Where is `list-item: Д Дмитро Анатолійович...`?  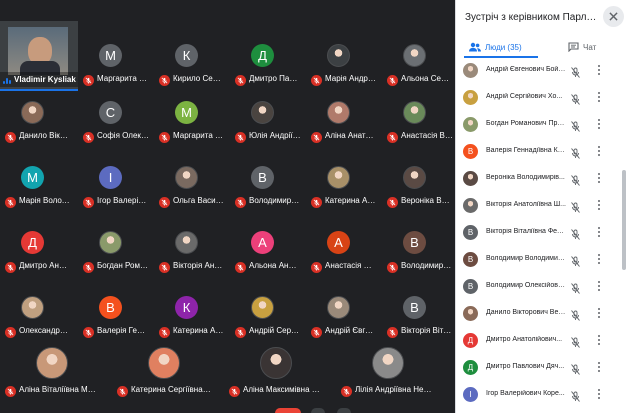
list-item: Д Дмитро Анатолійович... is located at coordinates (537, 341).